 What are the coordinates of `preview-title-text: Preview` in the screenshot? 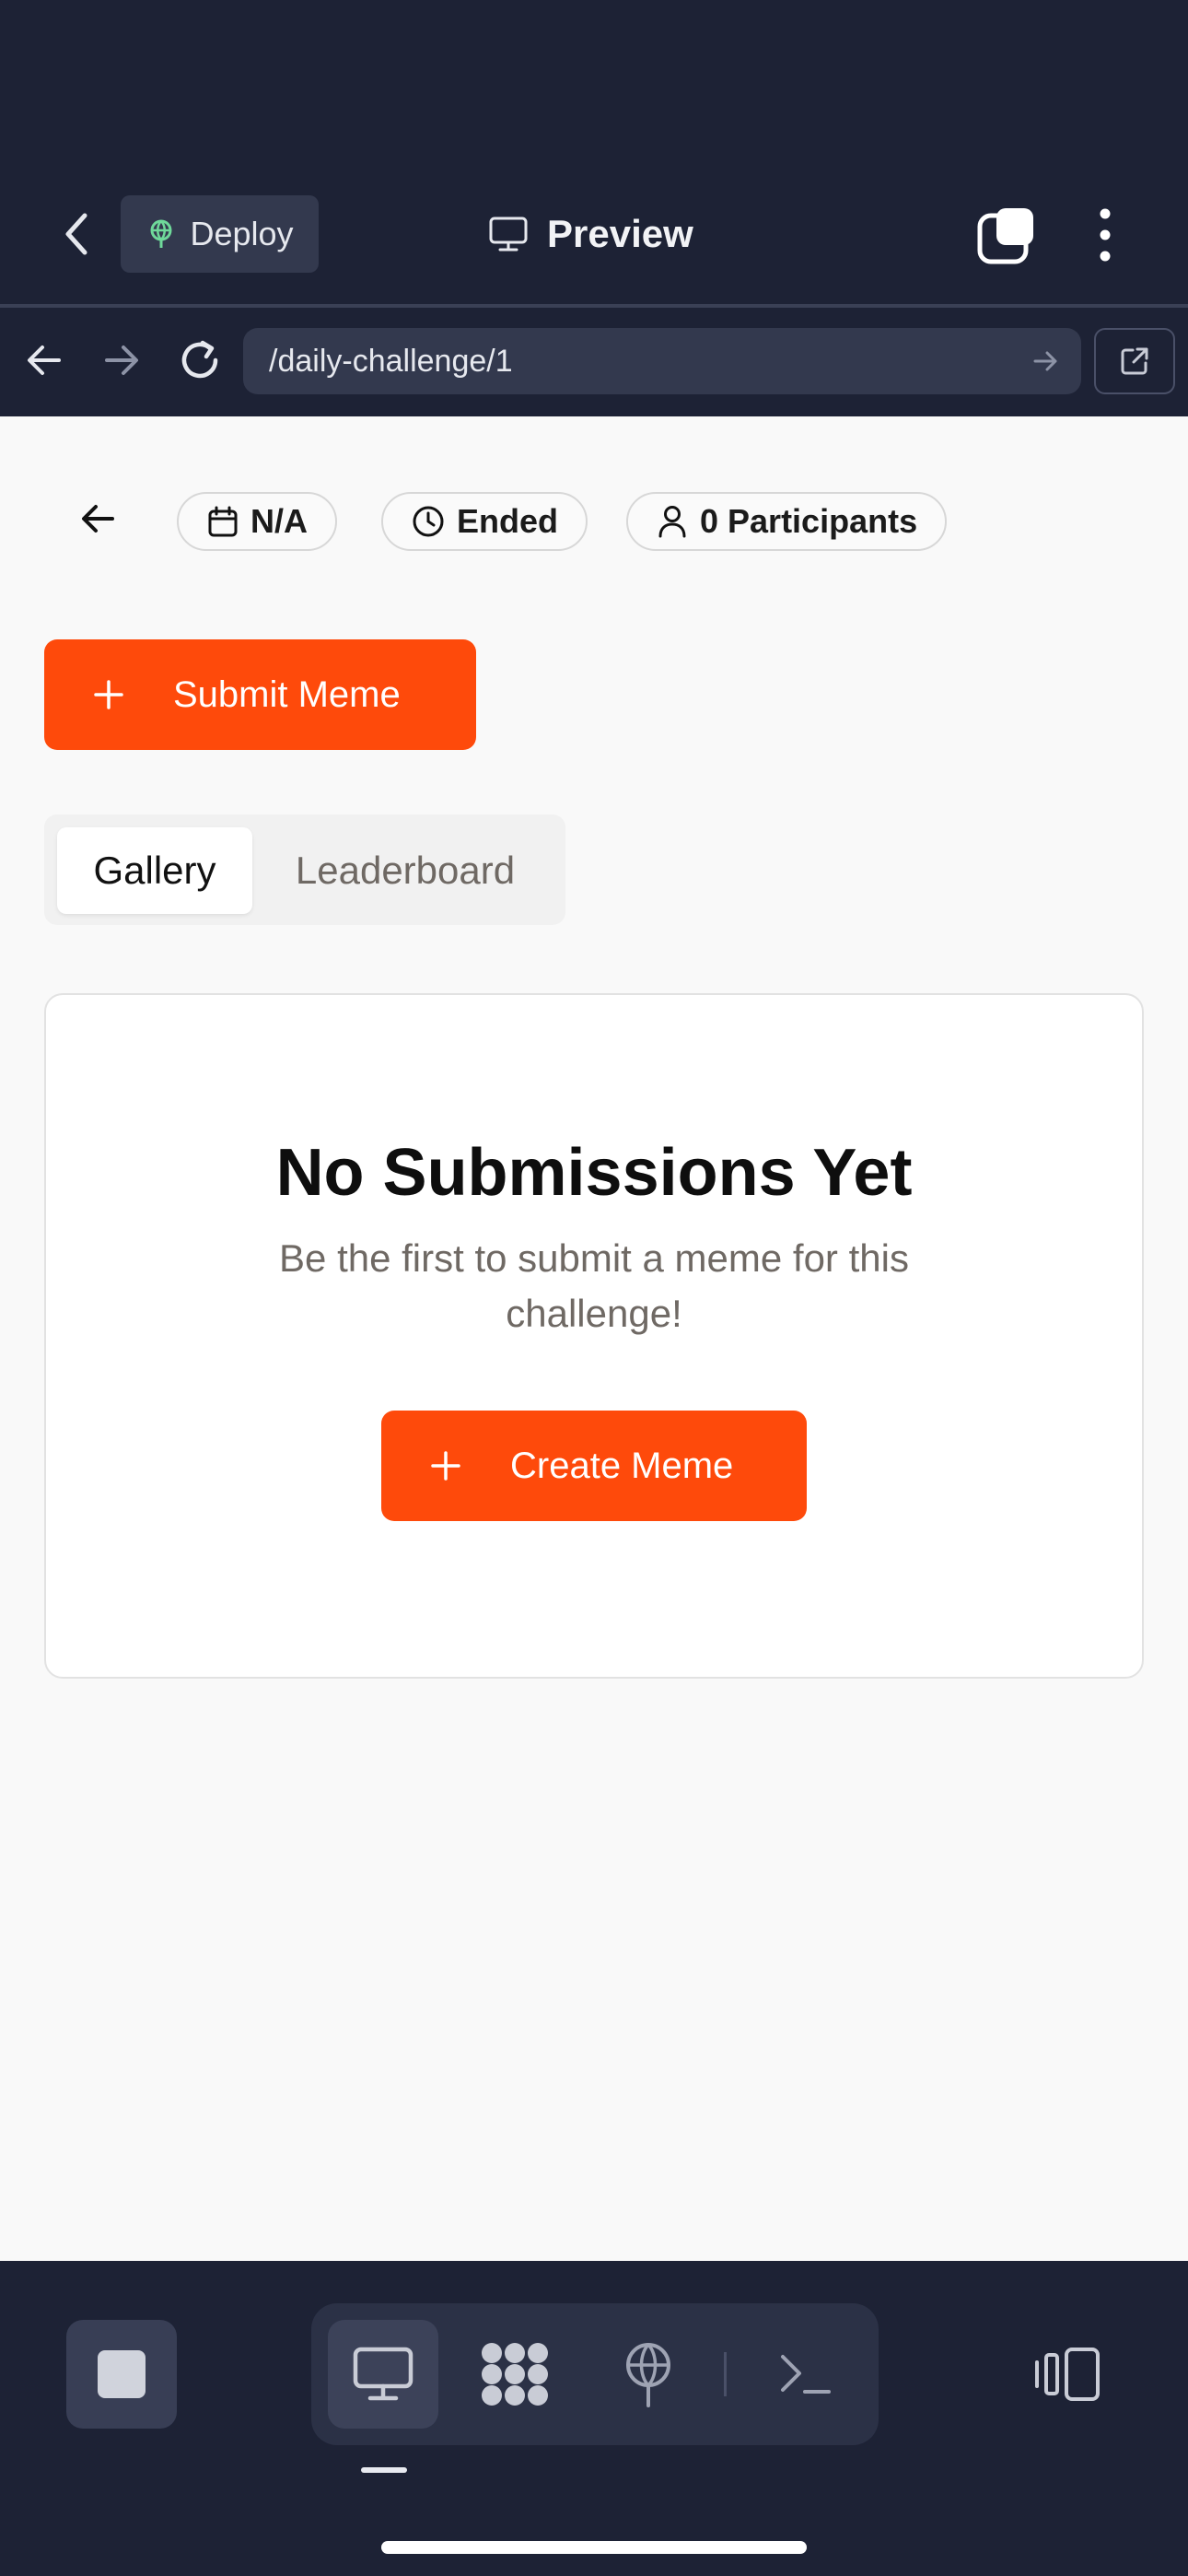 It's located at (620, 233).